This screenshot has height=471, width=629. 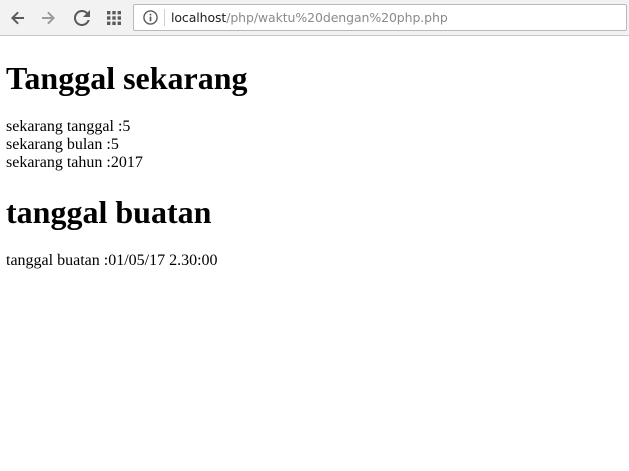 What do you see at coordinates (58, 144) in the screenshot?
I see `current-month-label: sekarang bulan :` at bounding box center [58, 144].